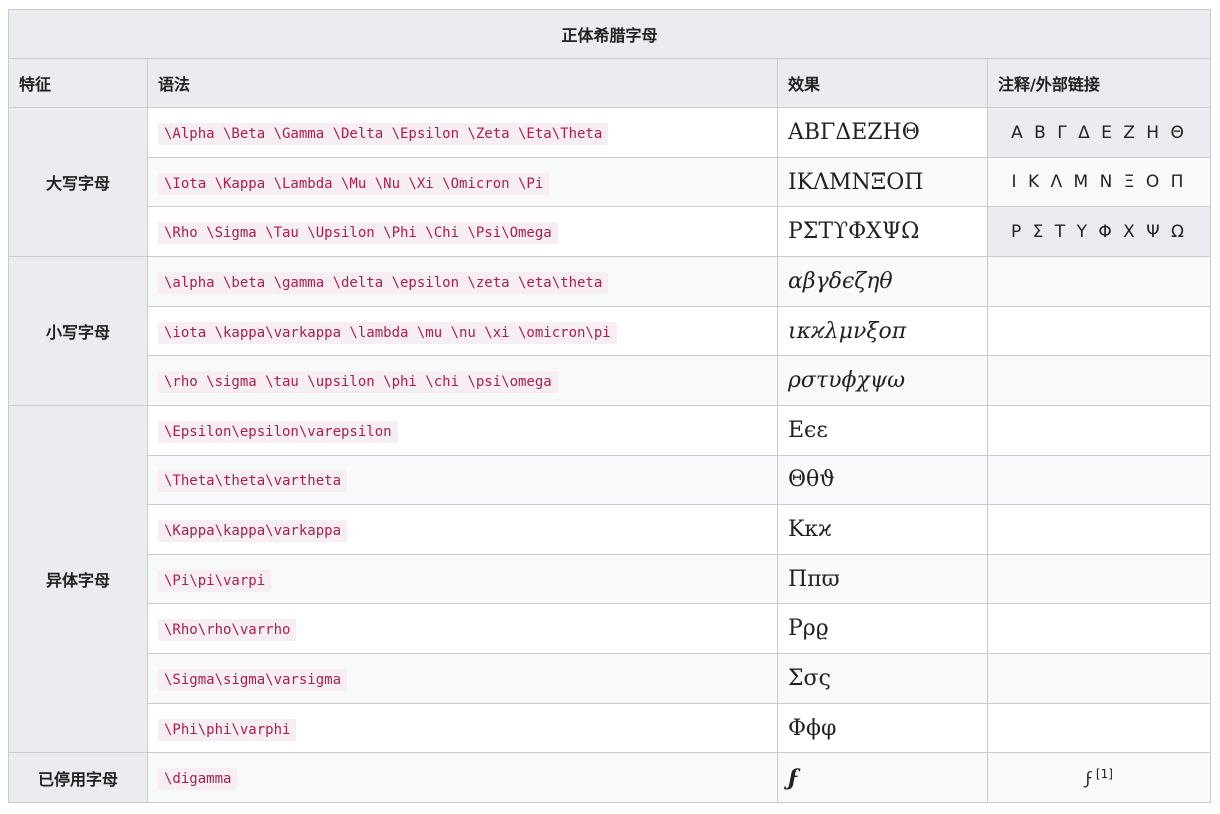 This screenshot has width=1220, height=814. I want to click on note-cell: Ι Κ Λ Μ Ν Ξ Ο Π, so click(1099, 182).